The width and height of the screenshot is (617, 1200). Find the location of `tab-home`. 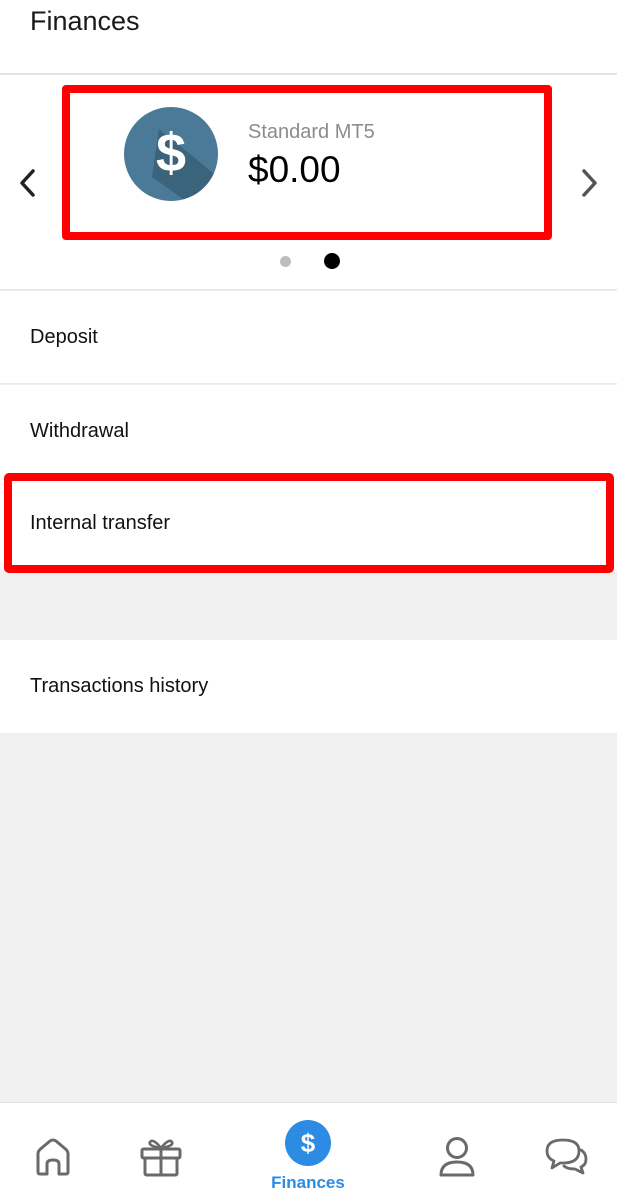

tab-home is located at coordinates (53, 1151).